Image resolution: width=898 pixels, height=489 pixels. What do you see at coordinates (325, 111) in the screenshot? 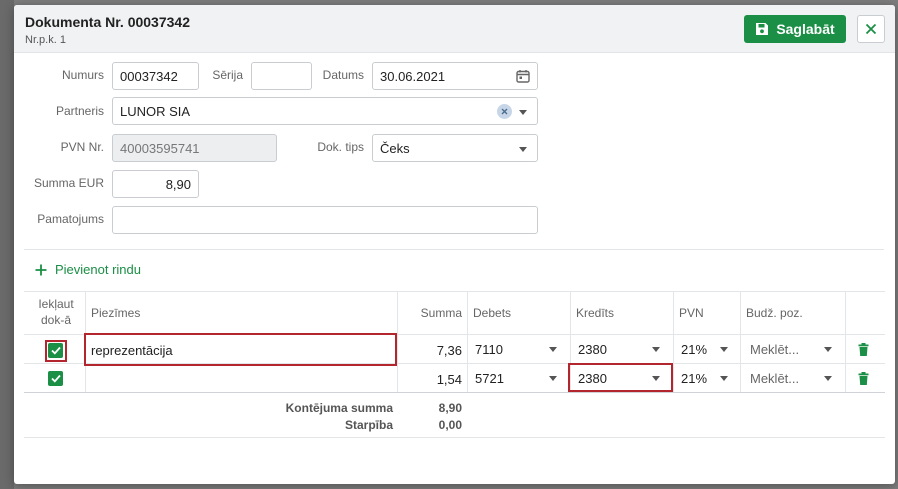
I see `partneris-select: LUNOR SIA` at bounding box center [325, 111].